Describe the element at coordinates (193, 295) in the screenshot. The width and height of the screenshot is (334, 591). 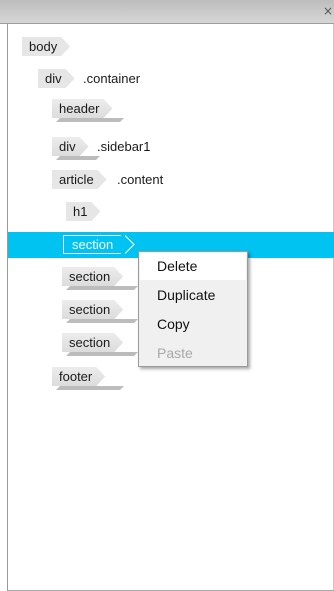
I see `menu-item-duplicate: Duplicate` at that location.